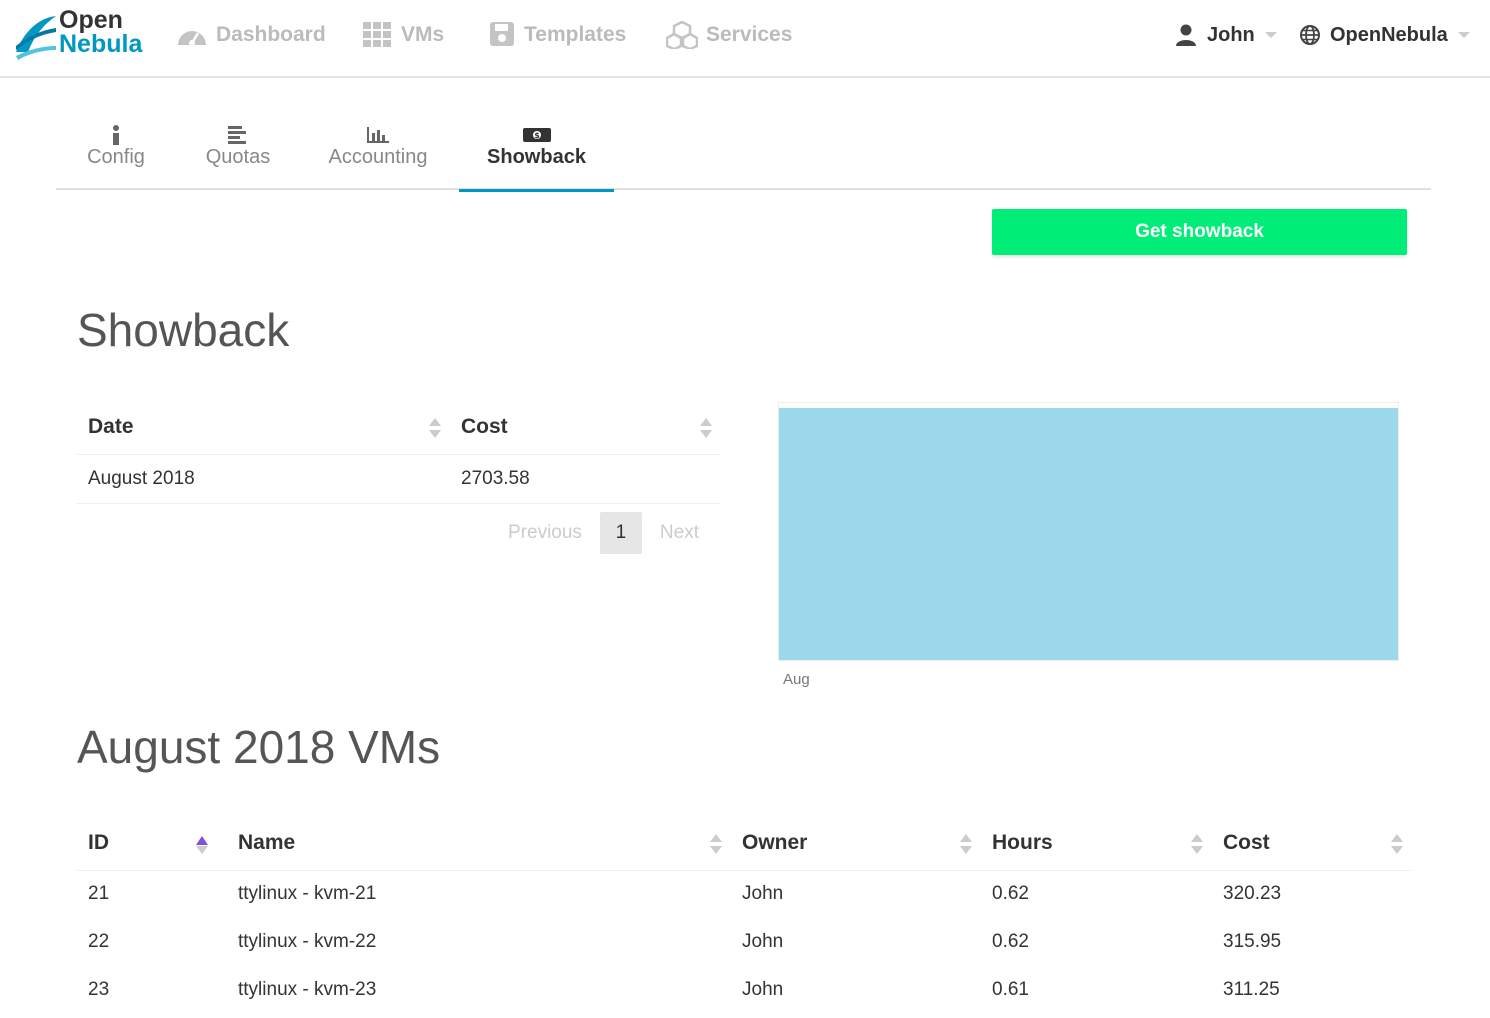 The height and width of the screenshot is (1018, 1490). I want to click on zone-name: OpenNebula, so click(1389, 34).